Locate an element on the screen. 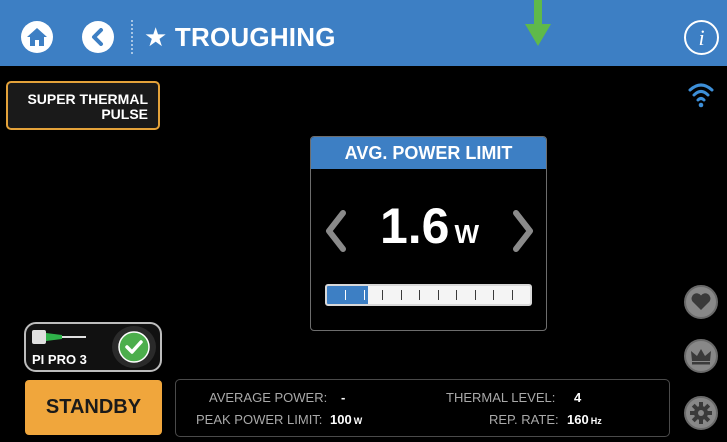  page-title: ★ TROUGHING is located at coordinates (240, 37).